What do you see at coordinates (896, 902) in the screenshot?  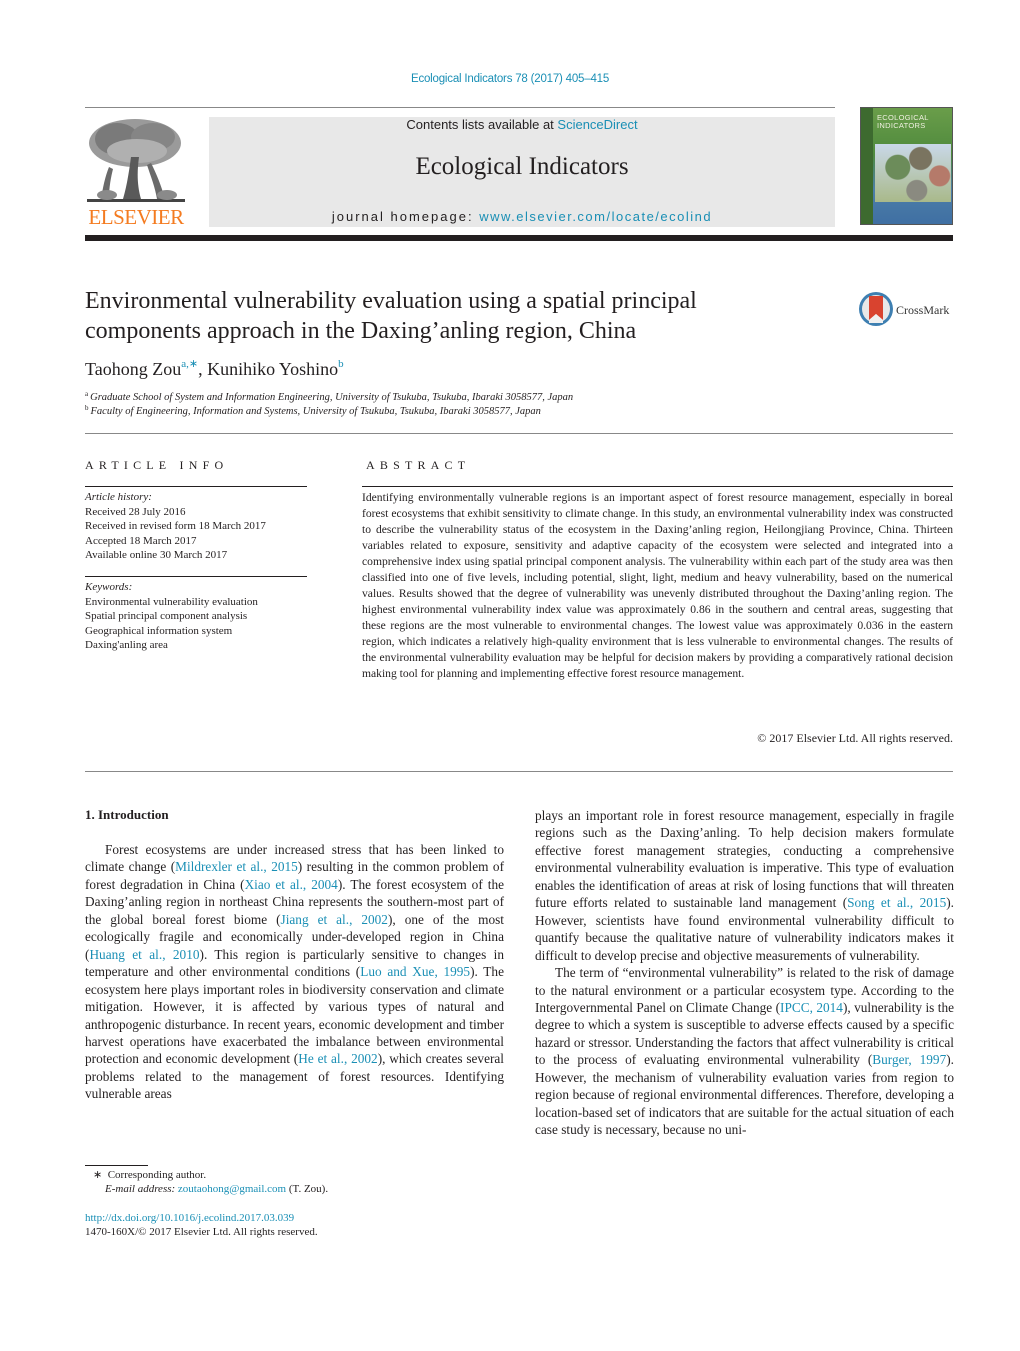 I see `citation-link: Song et al., 2015` at bounding box center [896, 902].